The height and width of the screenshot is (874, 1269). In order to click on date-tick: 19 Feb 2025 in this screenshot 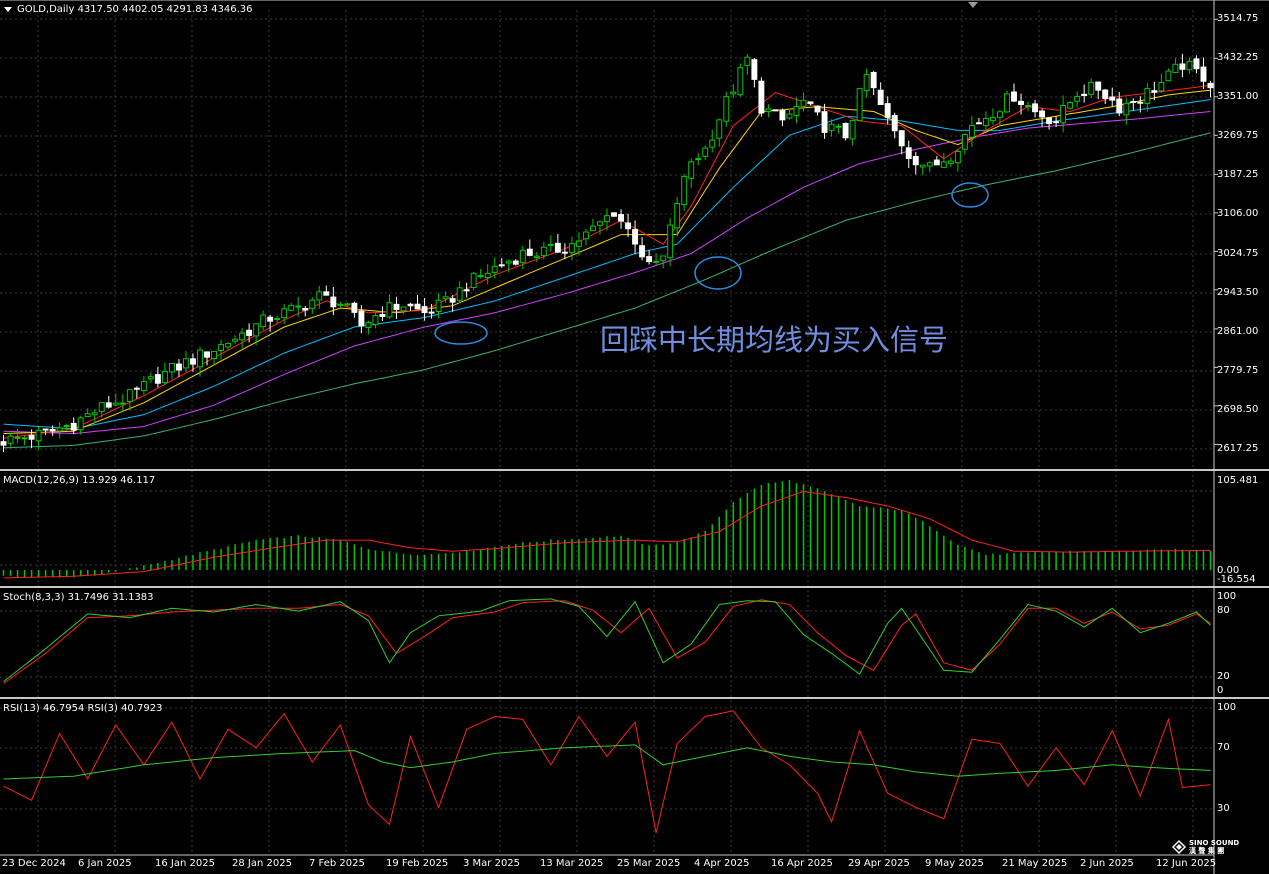, I will do `click(417, 863)`.